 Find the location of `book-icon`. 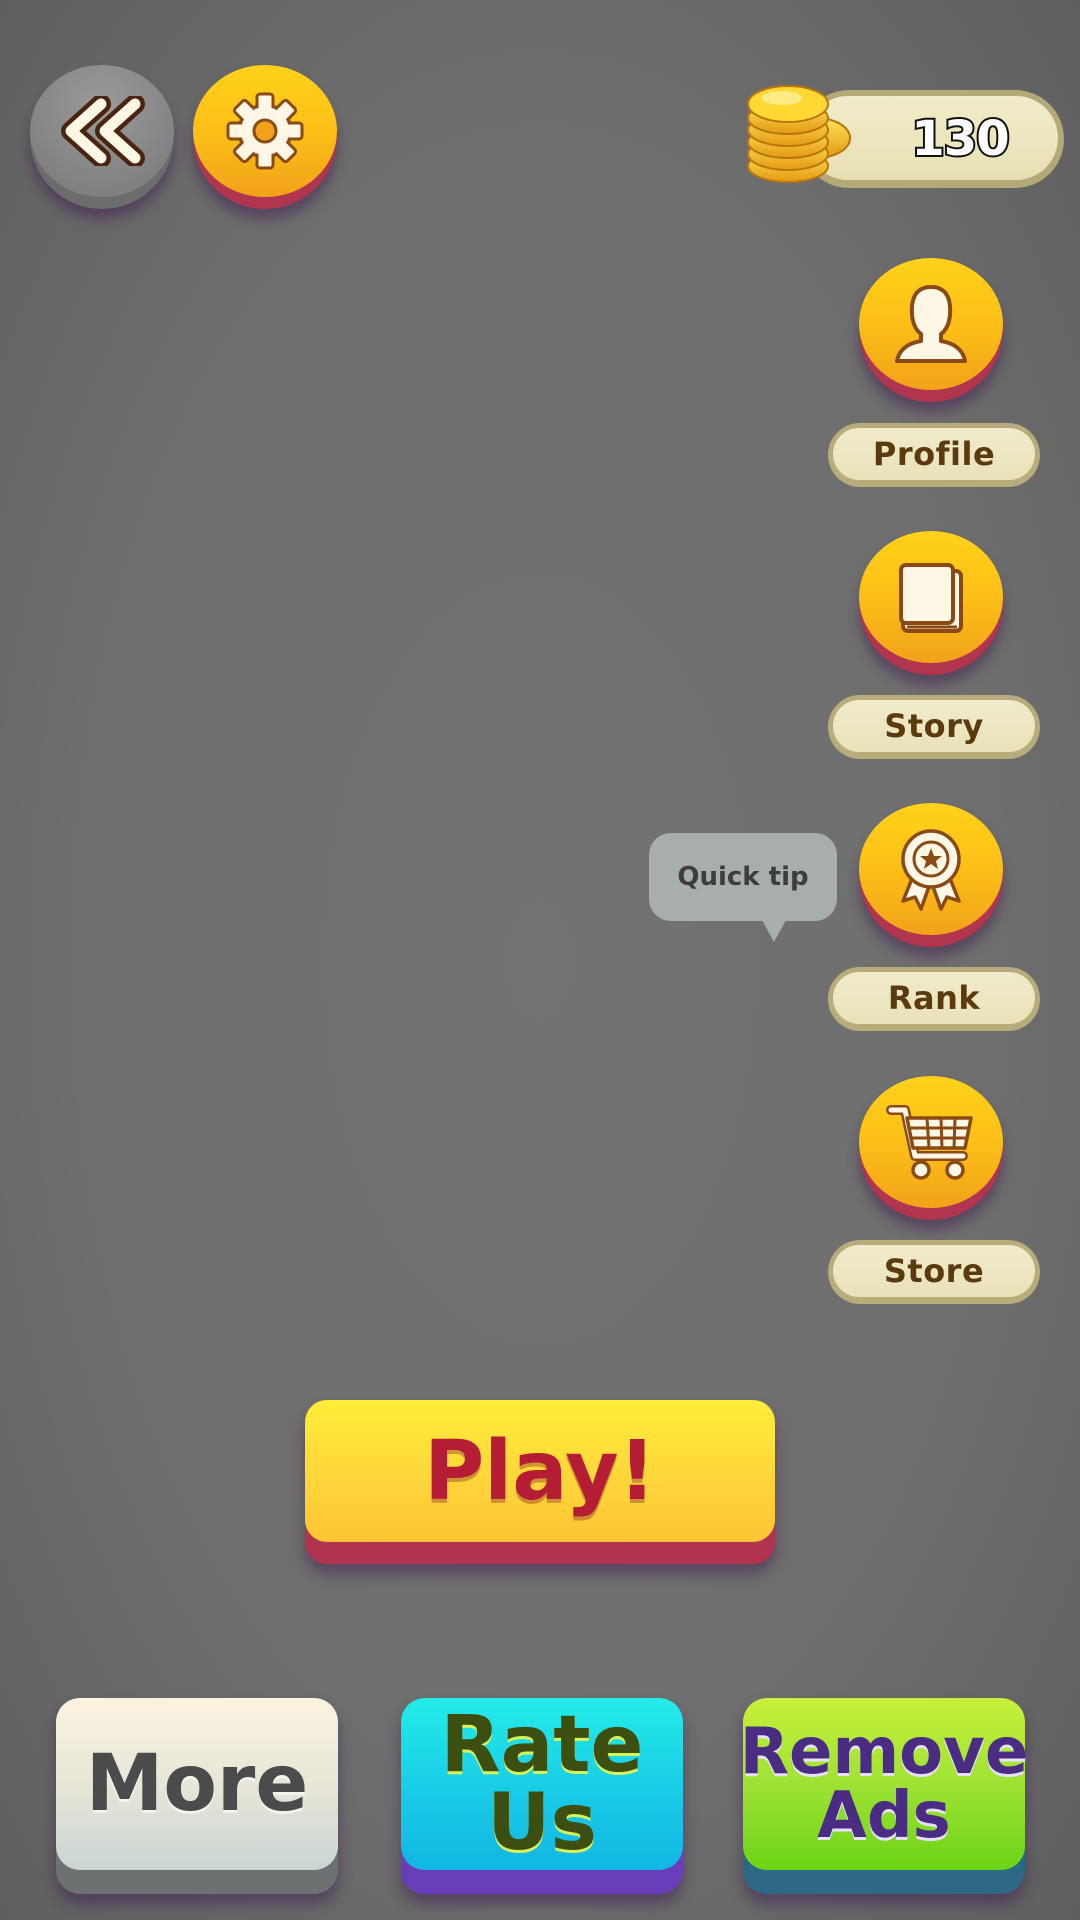

book-icon is located at coordinates (931, 598).